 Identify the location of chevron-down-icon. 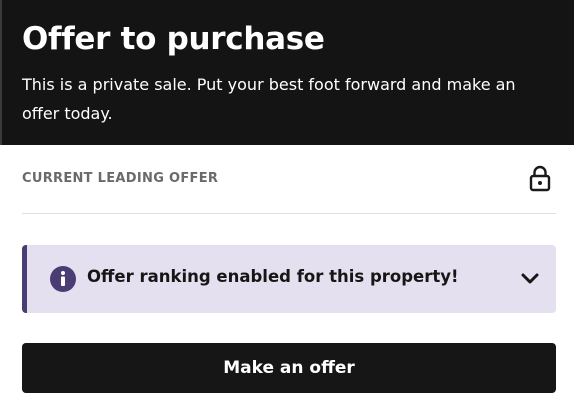
(530, 279).